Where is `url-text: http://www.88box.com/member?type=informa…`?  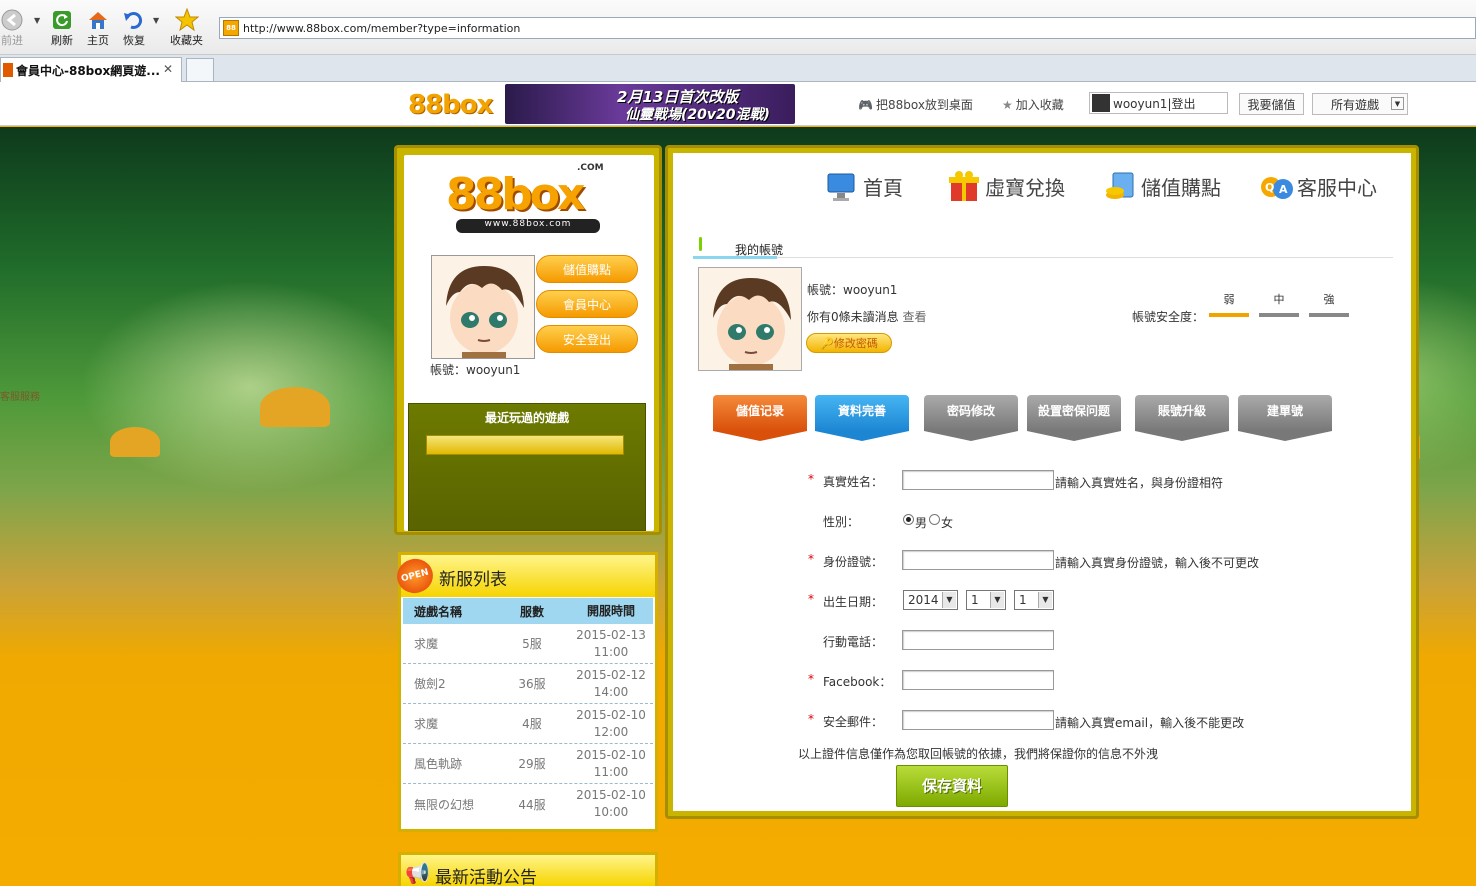
url-text: http://www.88box.com/member?type=informa… is located at coordinates (382, 28).